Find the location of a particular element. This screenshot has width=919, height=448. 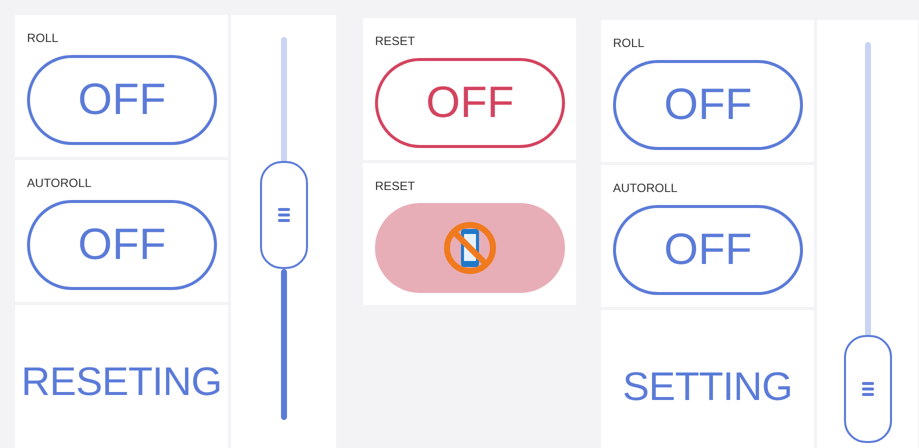

status-text: SETTING is located at coordinates (707, 387).